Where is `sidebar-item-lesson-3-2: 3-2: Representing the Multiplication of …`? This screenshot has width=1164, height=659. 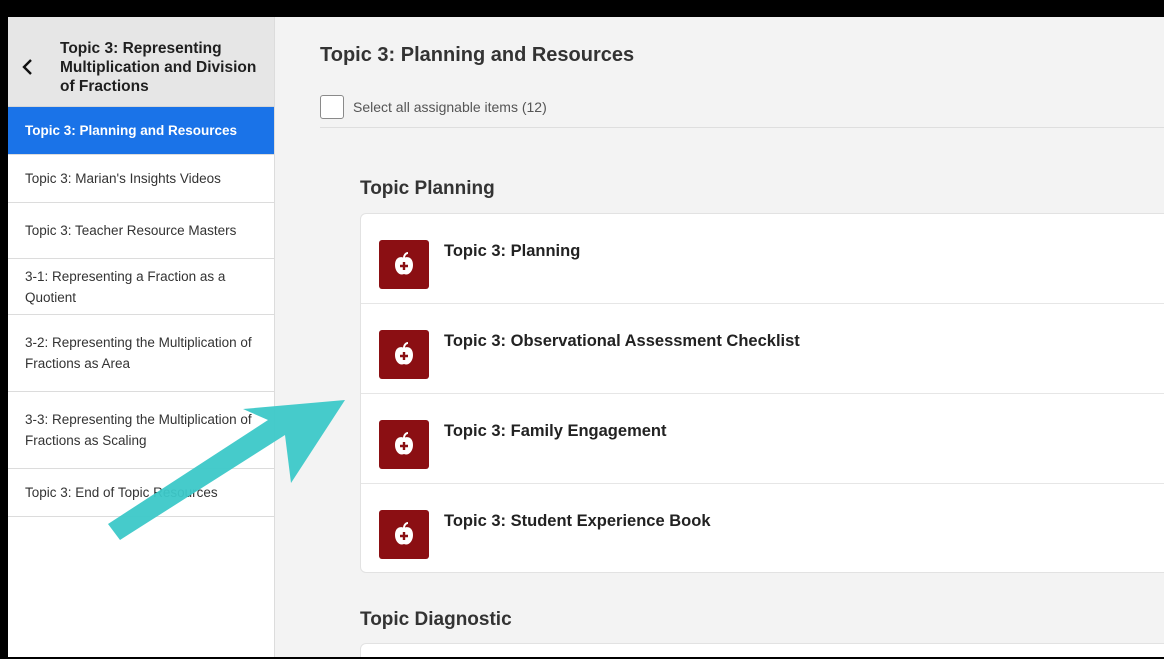 sidebar-item-lesson-3-2: 3-2: Representing the Multiplication of … is located at coordinates (141, 353).